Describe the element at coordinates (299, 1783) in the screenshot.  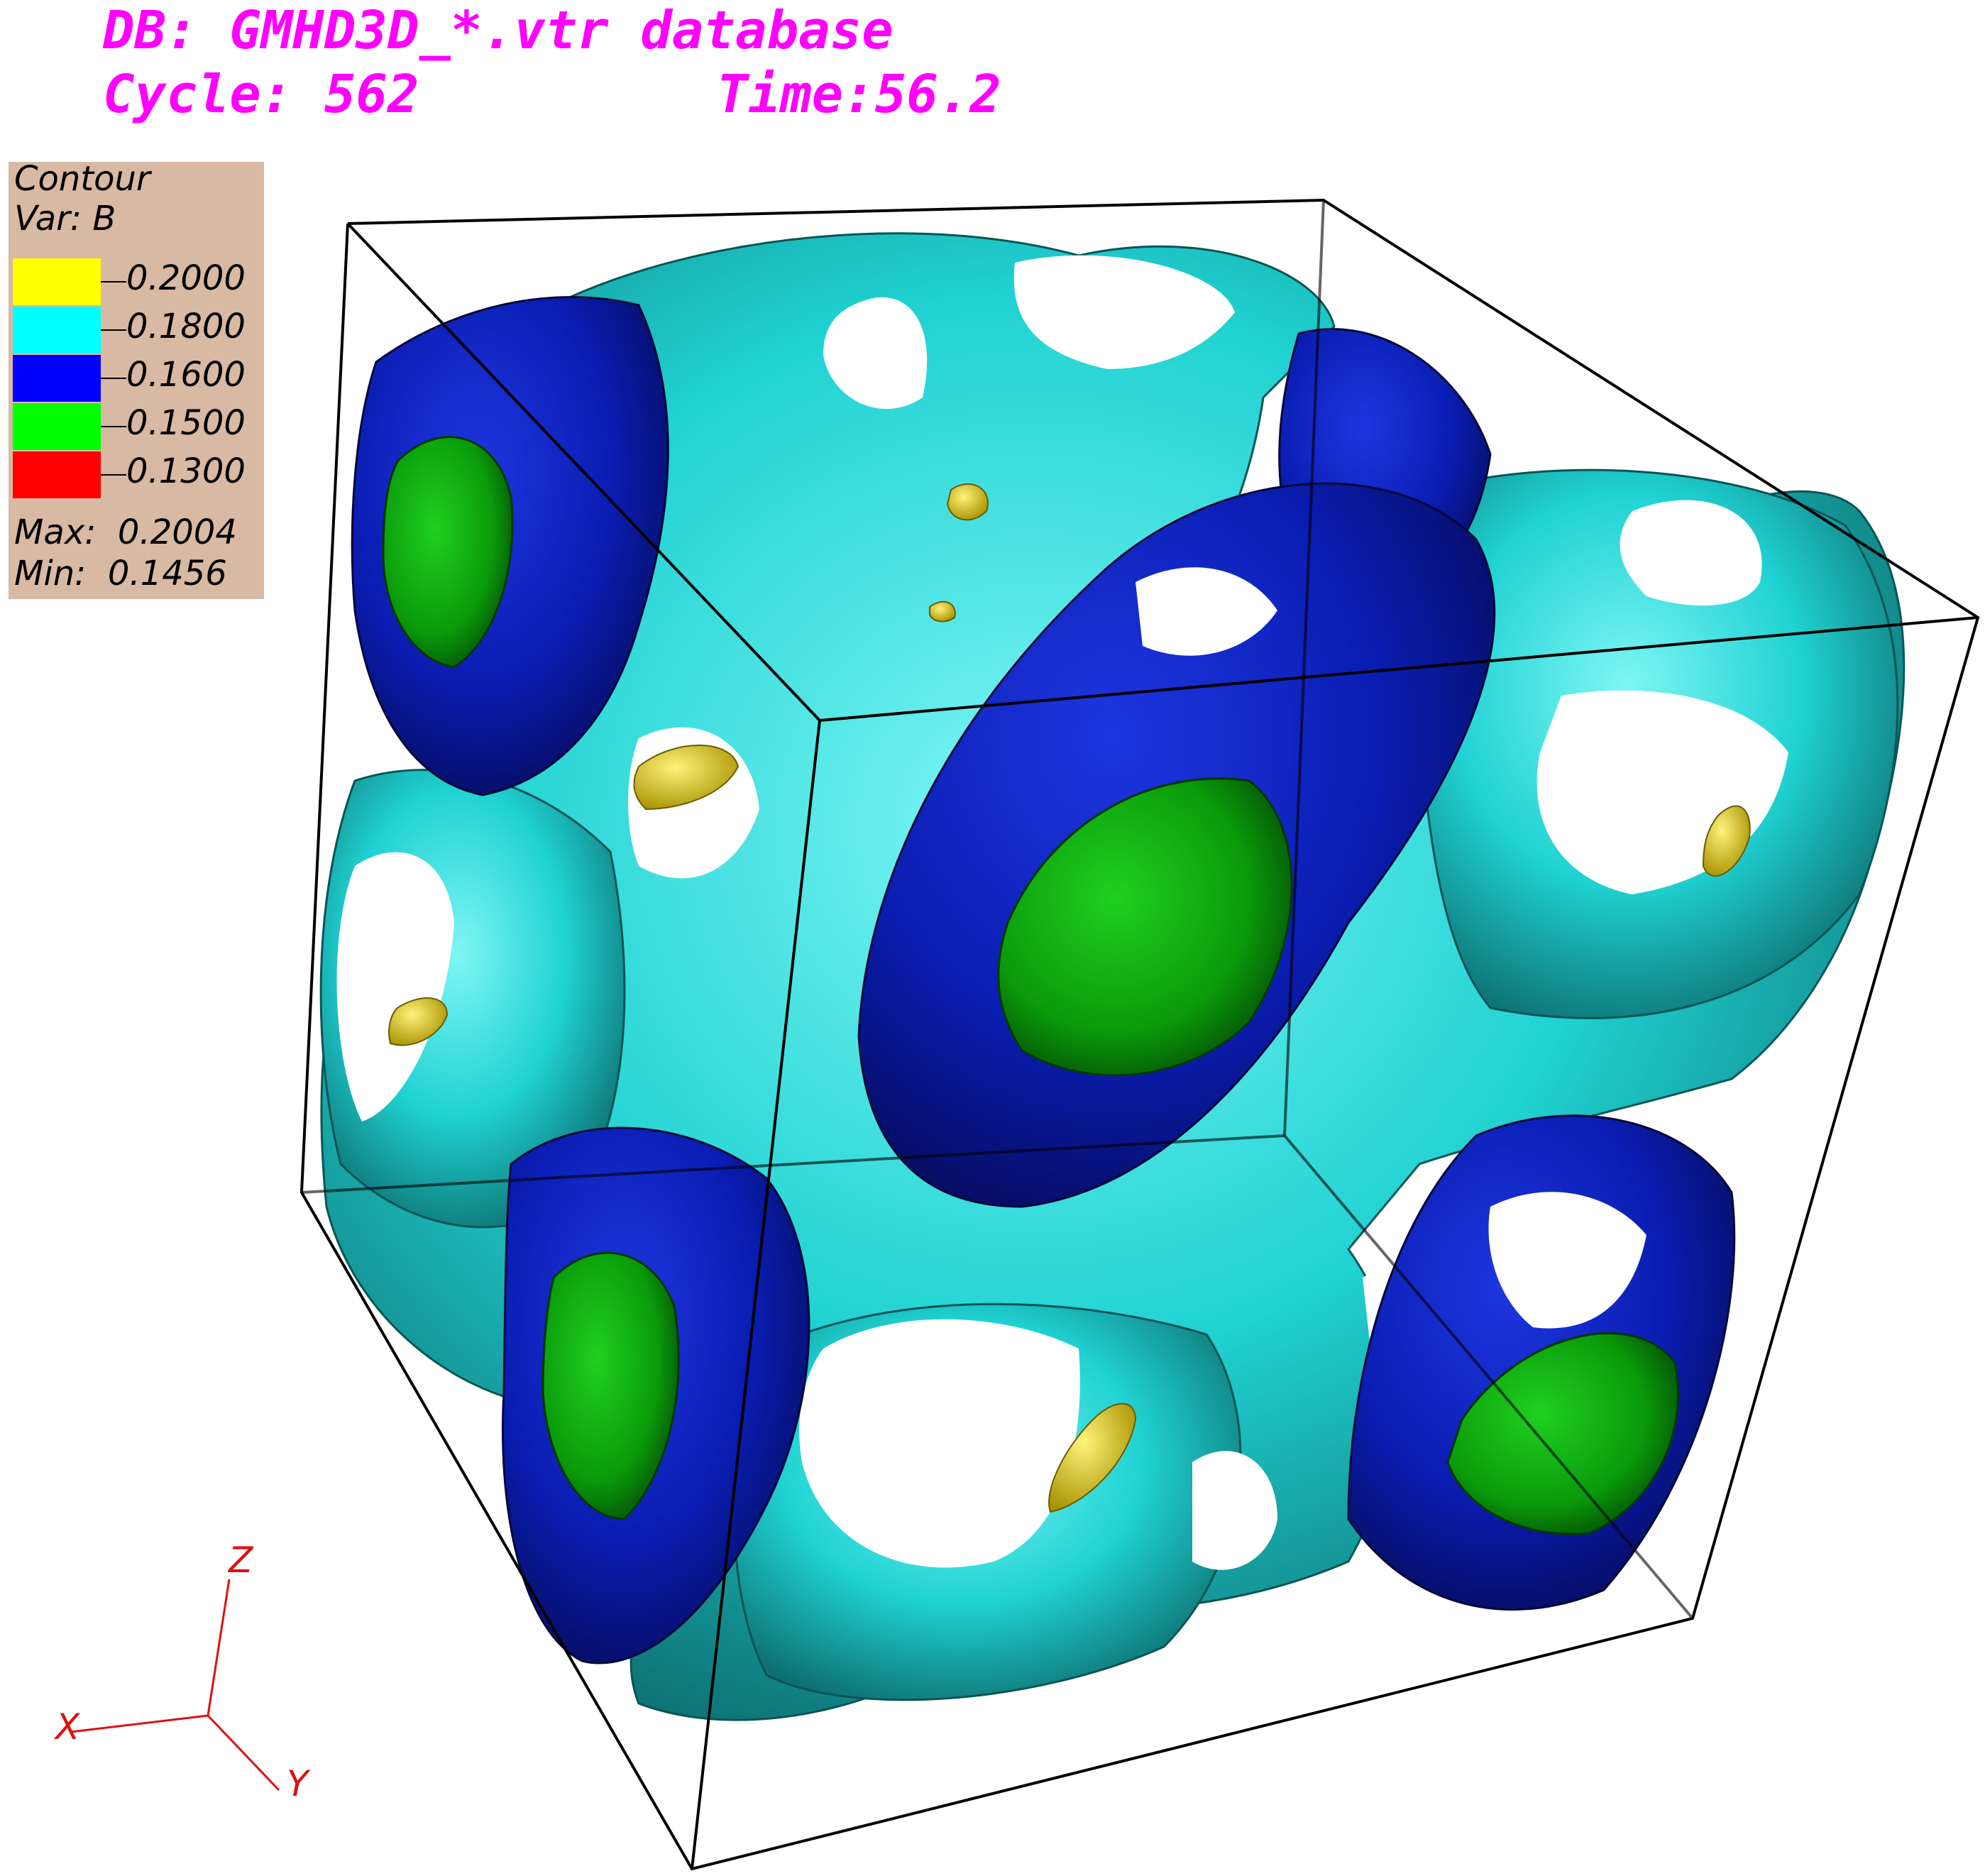
I see `y-axis-label: Y` at that location.